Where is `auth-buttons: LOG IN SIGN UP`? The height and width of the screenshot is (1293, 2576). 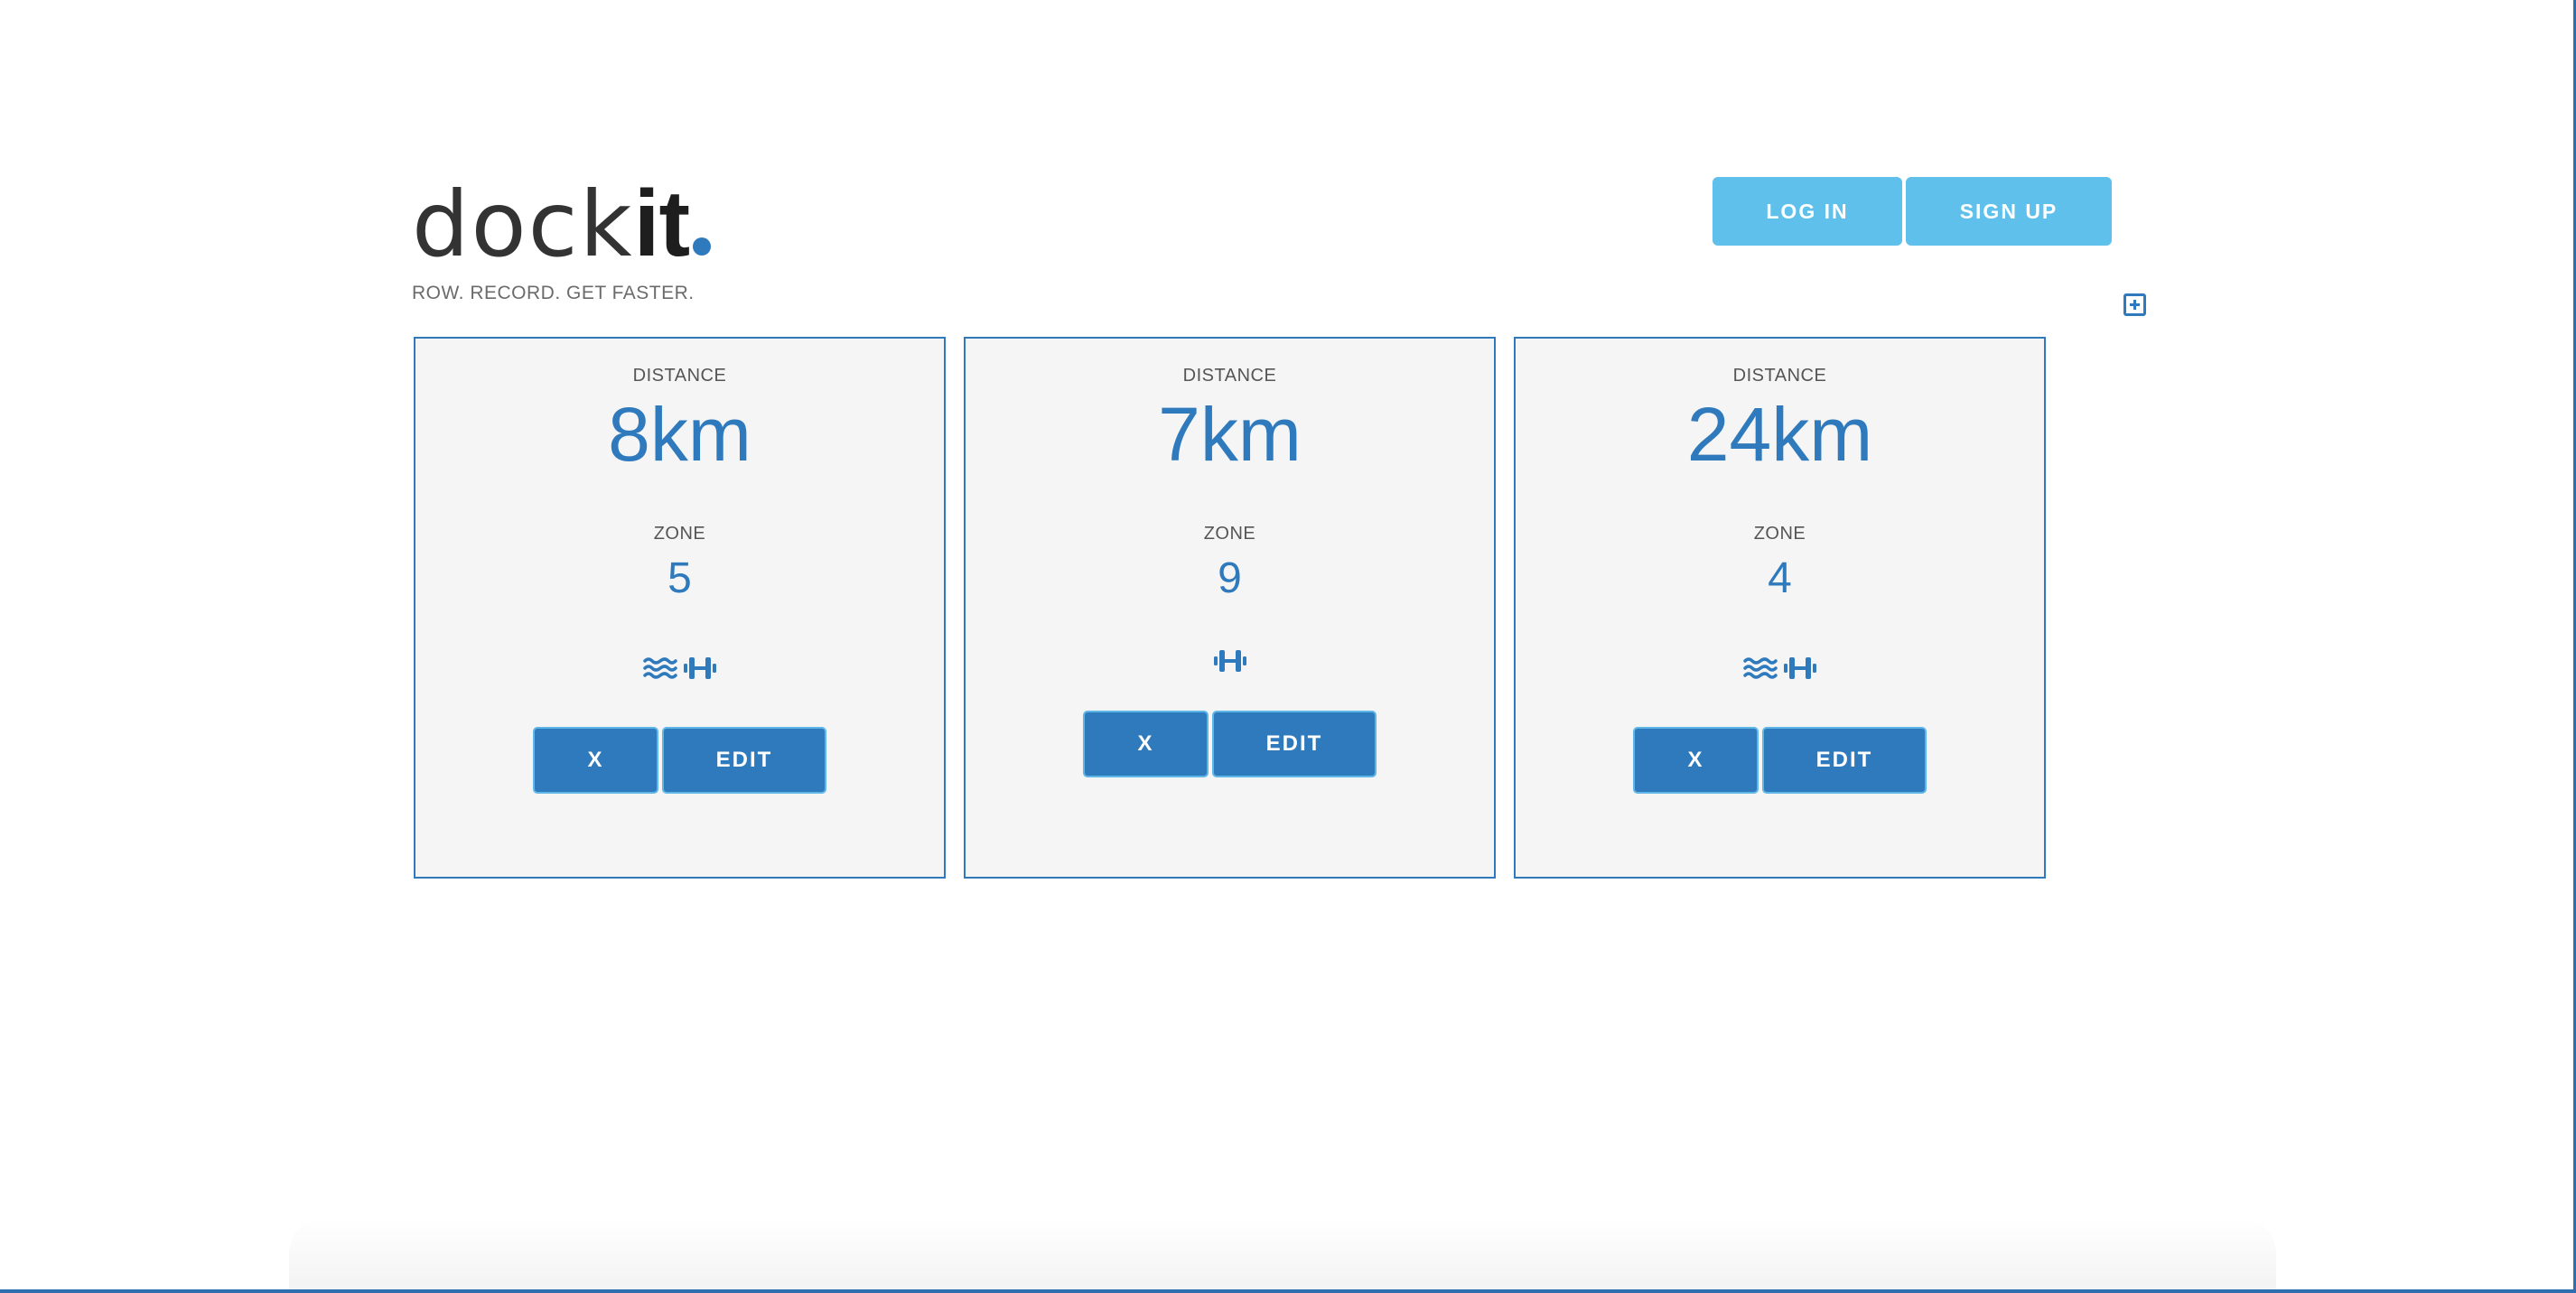
auth-buttons: LOG IN SIGN UP is located at coordinates (1912, 211).